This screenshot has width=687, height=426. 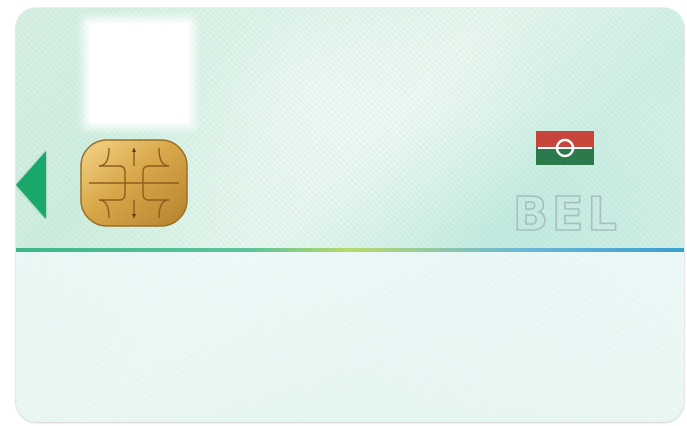 I want to click on country-code-mark: BEL, so click(x=586, y=214).